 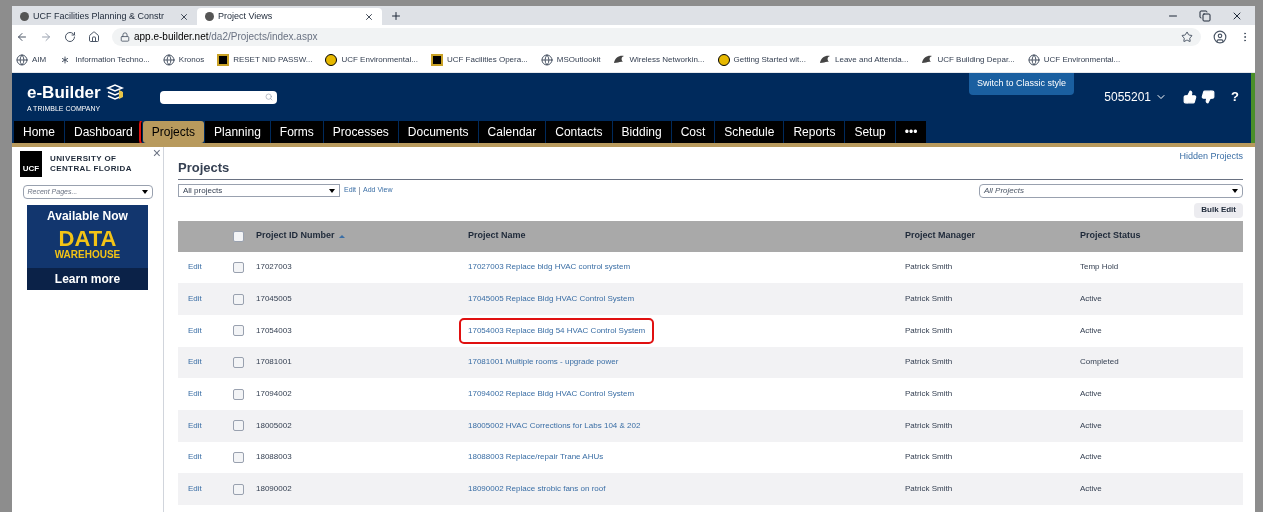 What do you see at coordinates (554, 425) in the screenshot?
I see `project-link: 18005002 HVAC Corrections for Labs 104 & 202` at bounding box center [554, 425].